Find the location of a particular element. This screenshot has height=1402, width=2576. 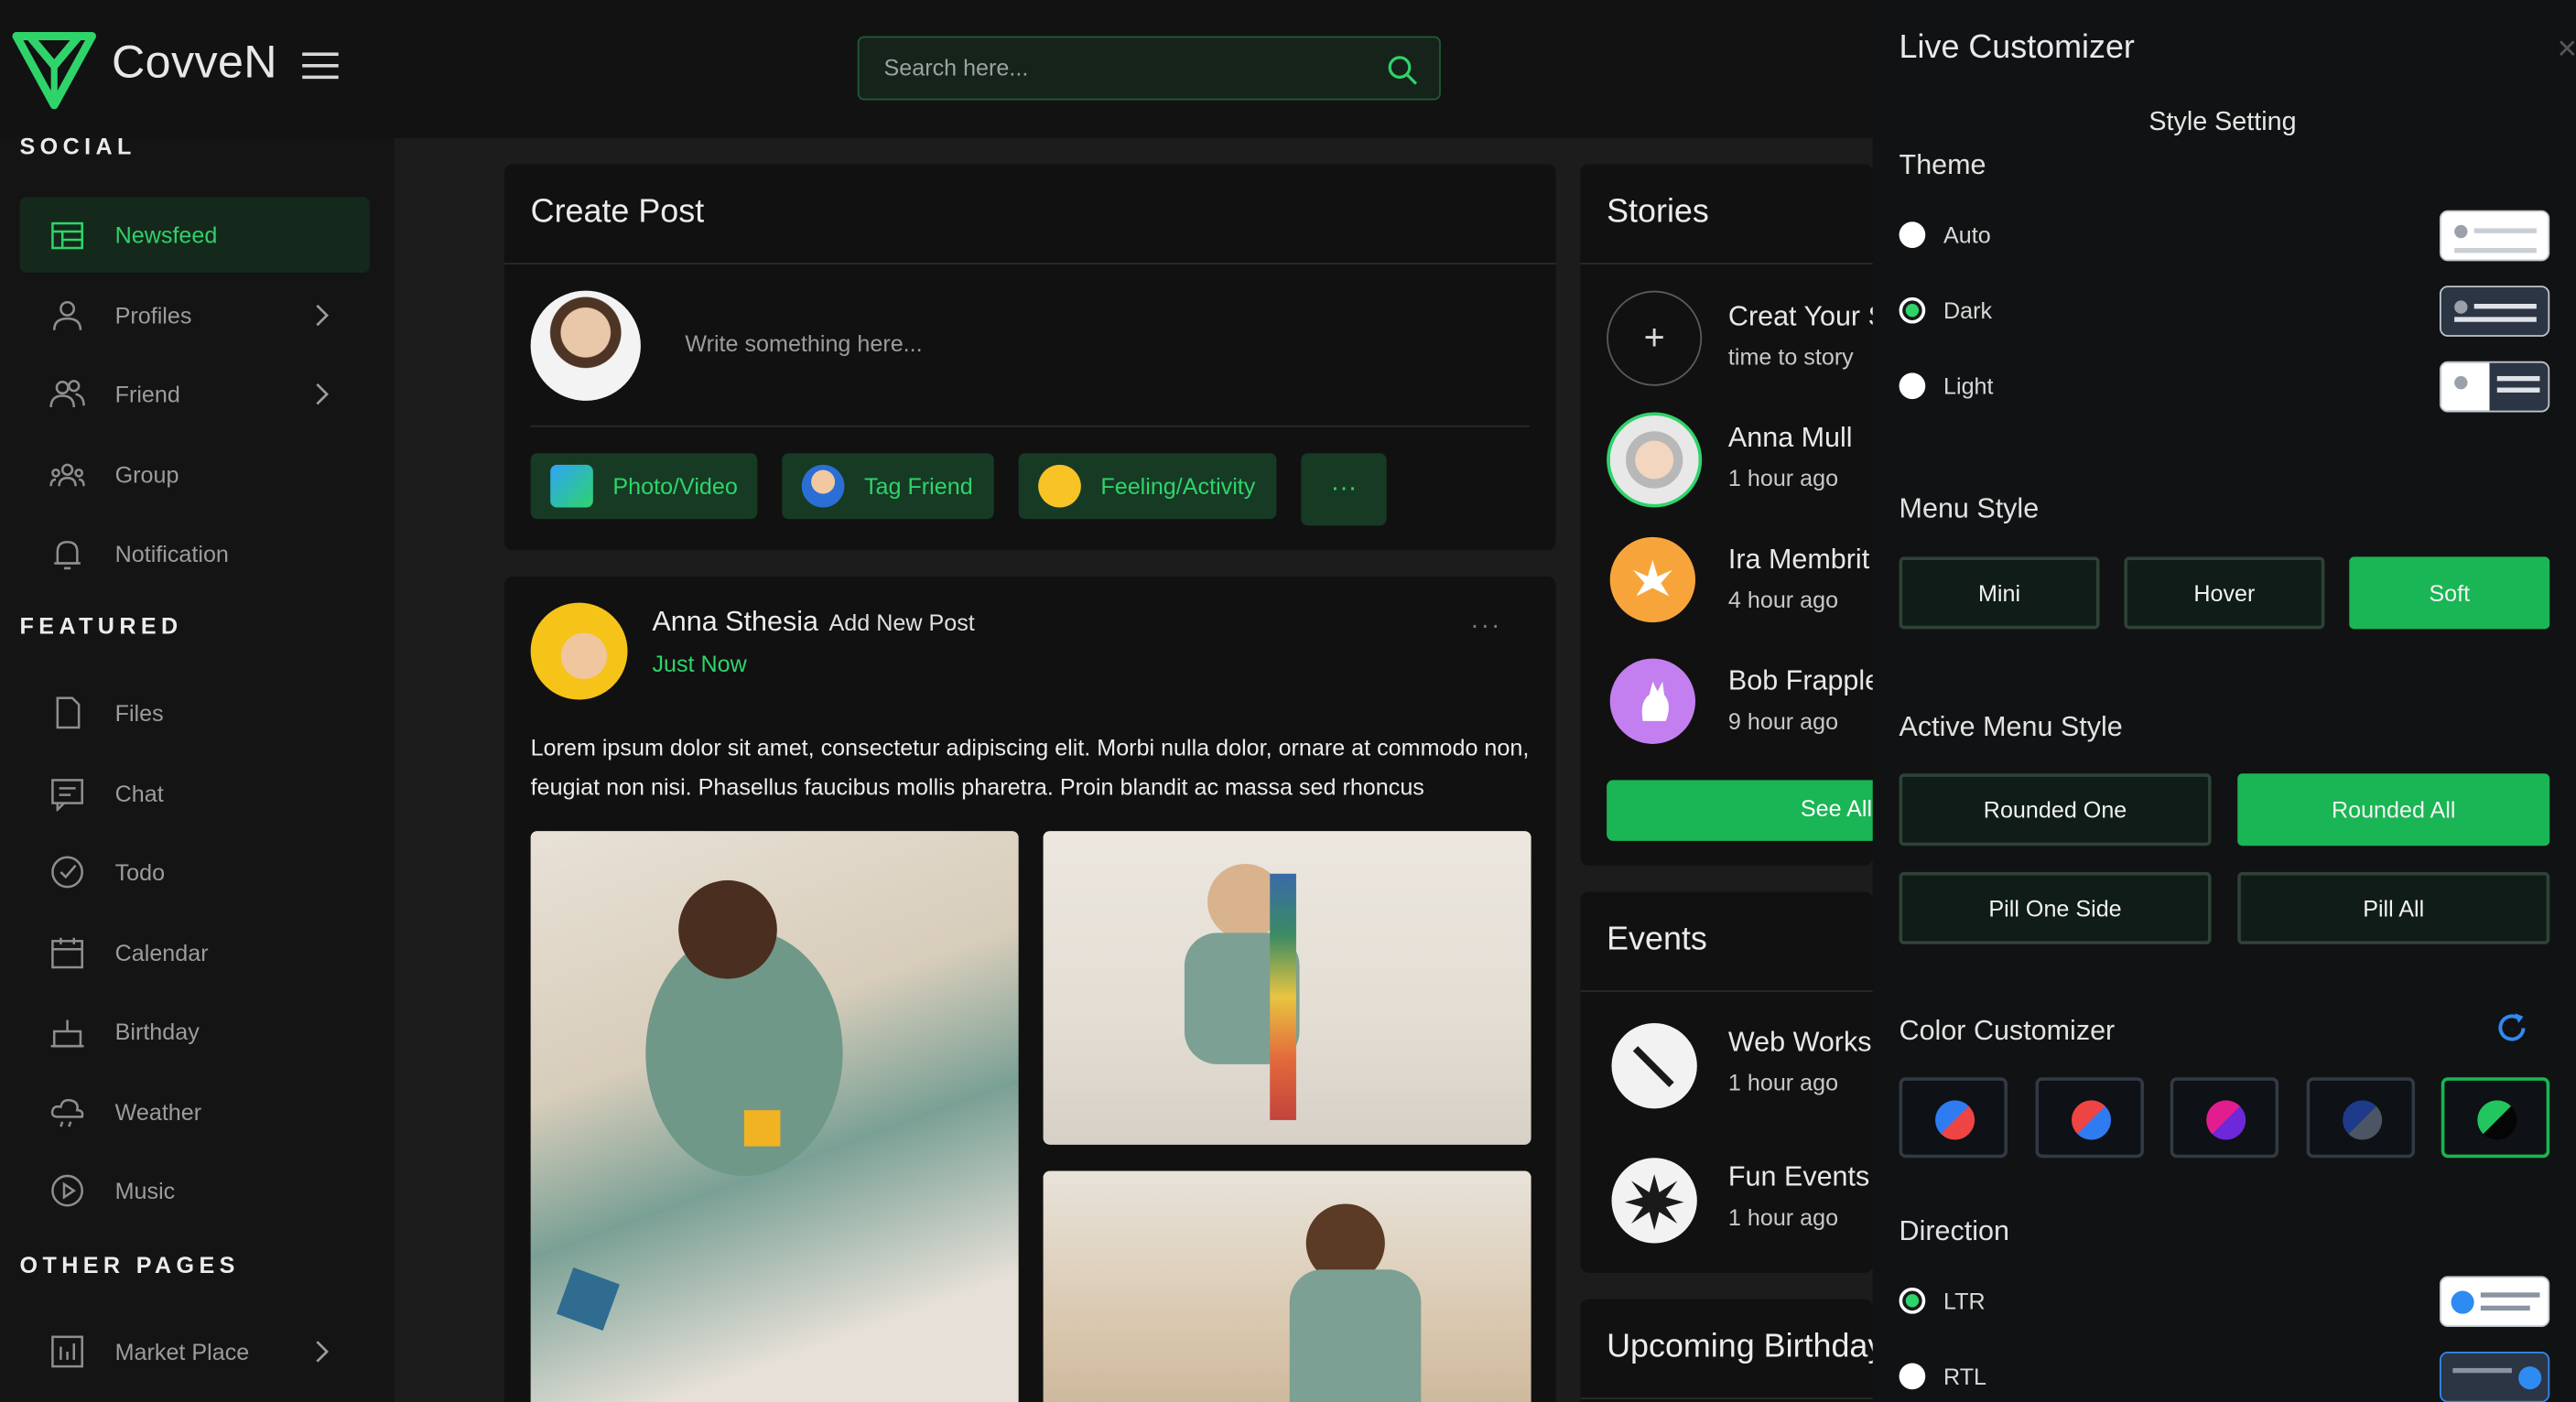

story-name-3: Bob Frapples is located at coordinates (1801, 681).